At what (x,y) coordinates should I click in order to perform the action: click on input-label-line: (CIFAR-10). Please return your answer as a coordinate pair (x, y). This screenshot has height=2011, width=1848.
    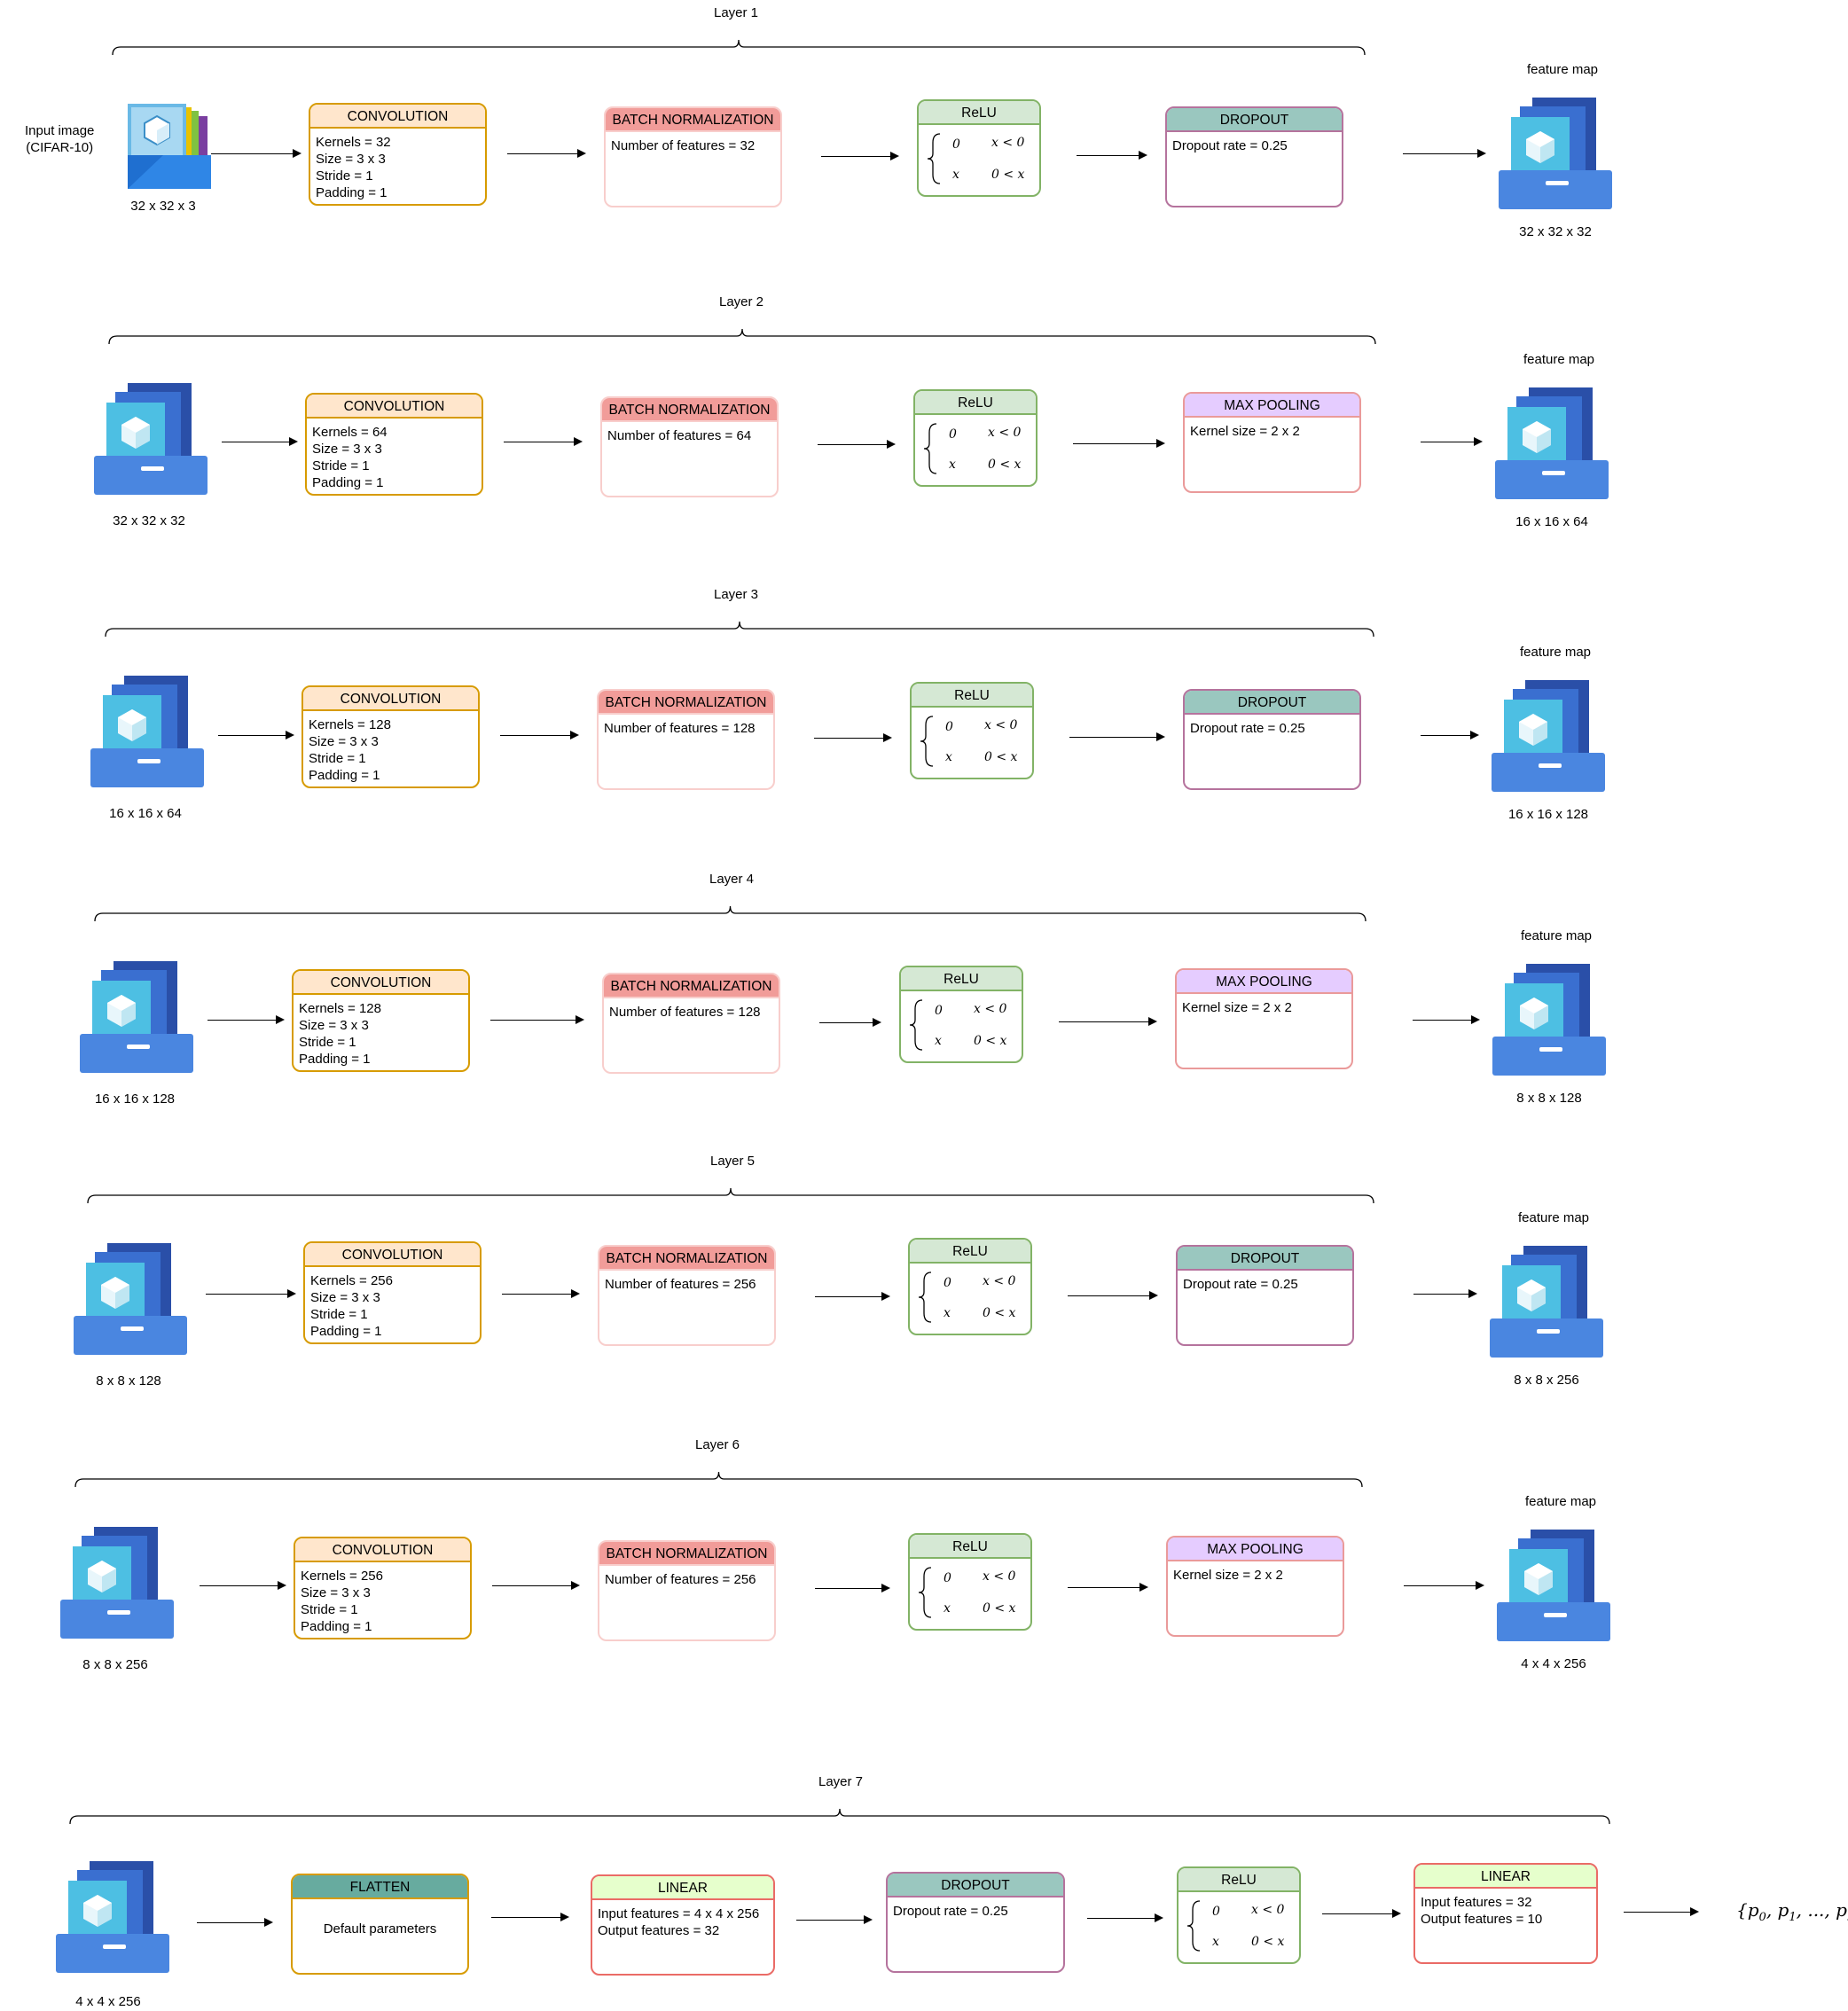
    Looking at the image, I should click on (60, 147).